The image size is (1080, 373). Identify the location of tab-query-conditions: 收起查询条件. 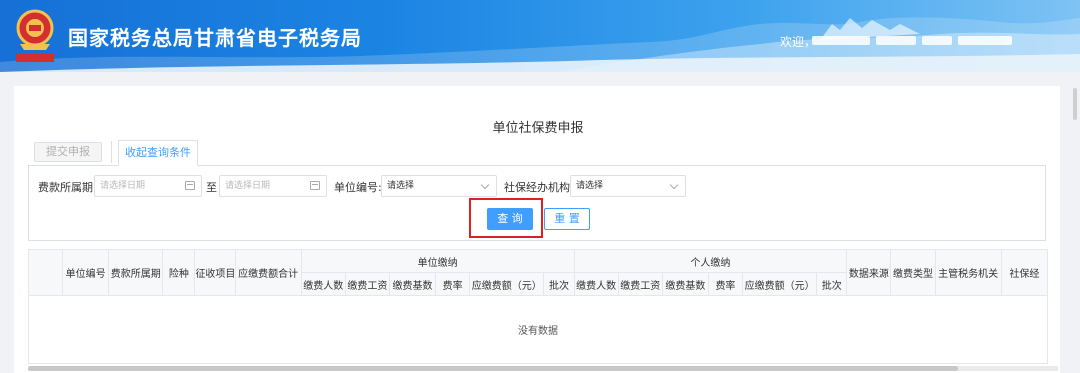
(158, 153).